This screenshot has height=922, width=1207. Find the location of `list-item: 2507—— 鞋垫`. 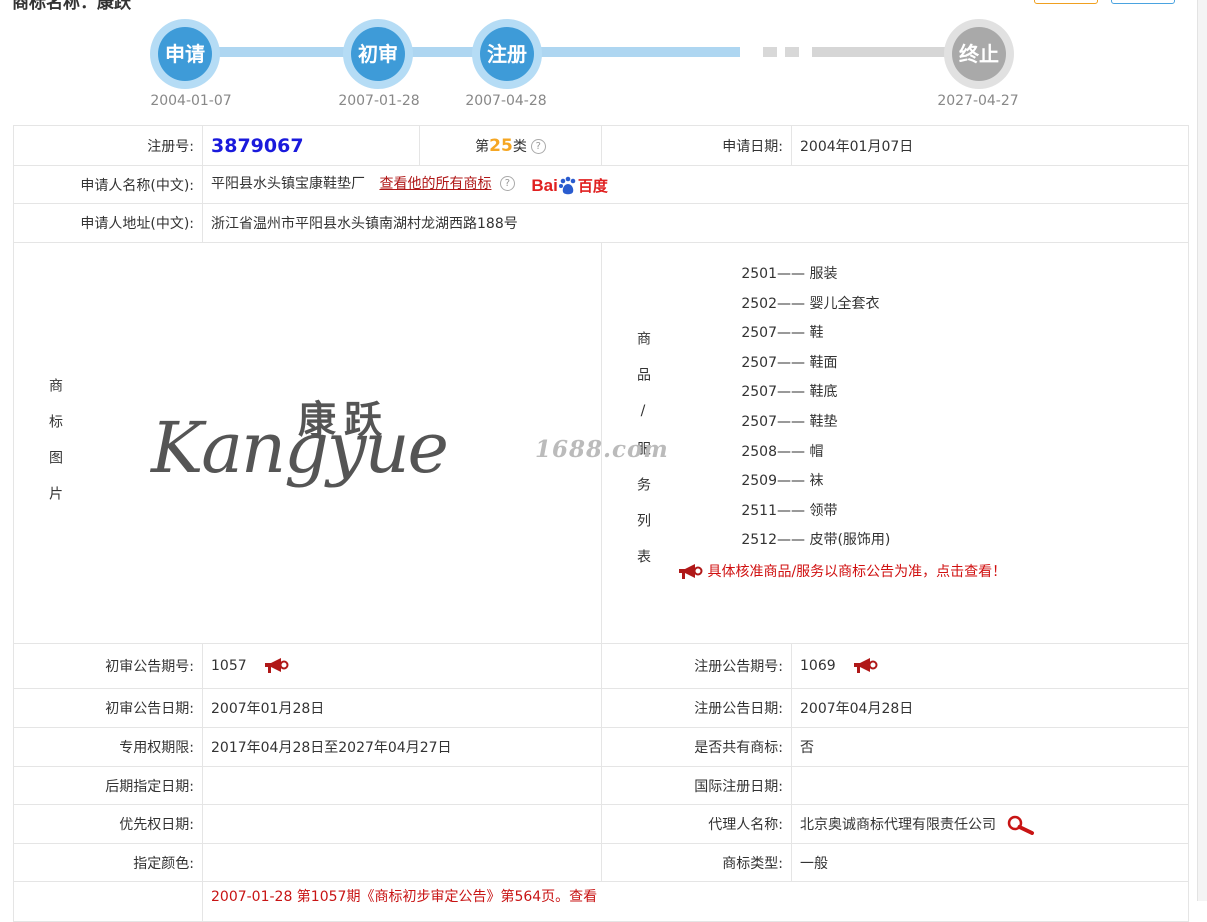

list-item: 2507—— 鞋垫 is located at coordinates (789, 421).